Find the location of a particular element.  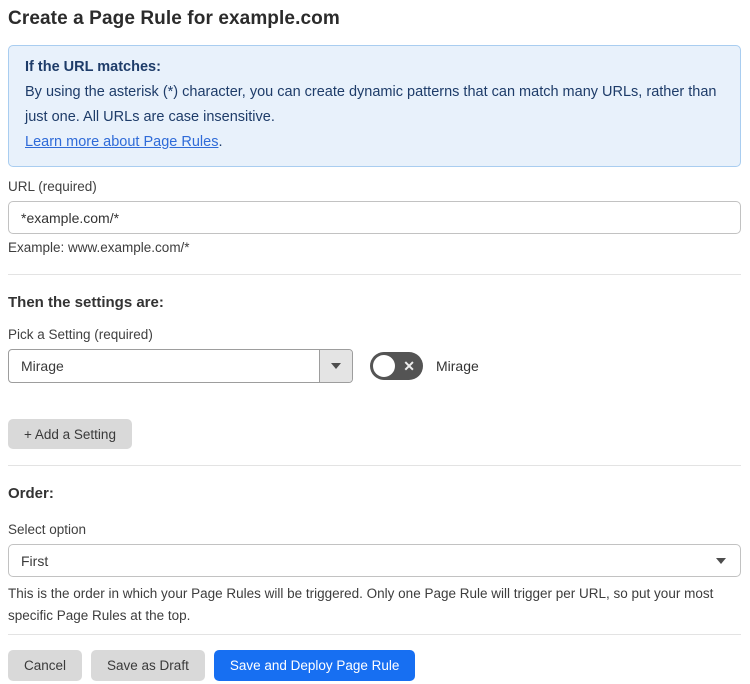

page-title: Create a Page Rule for example.com is located at coordinates (174, 18).